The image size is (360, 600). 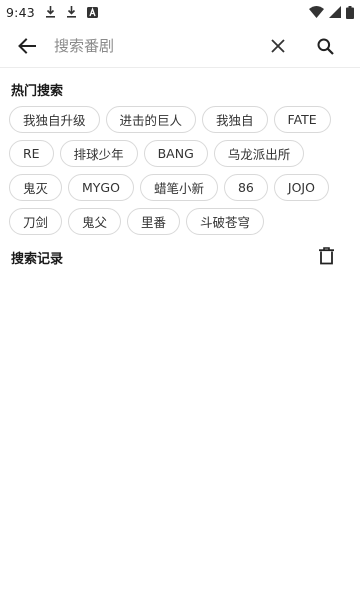 I want to click on hot-search-tag: 排球少年, so click(x=98, y=153).